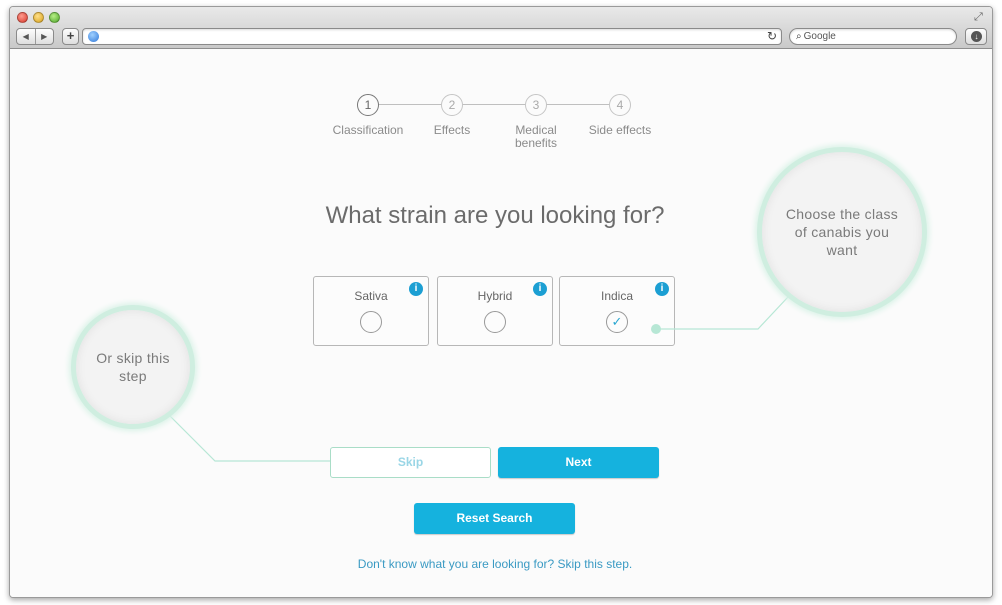 This screenshot has width=1002, height=605. I want to click on address-bar: ↻, so click(432, 36).